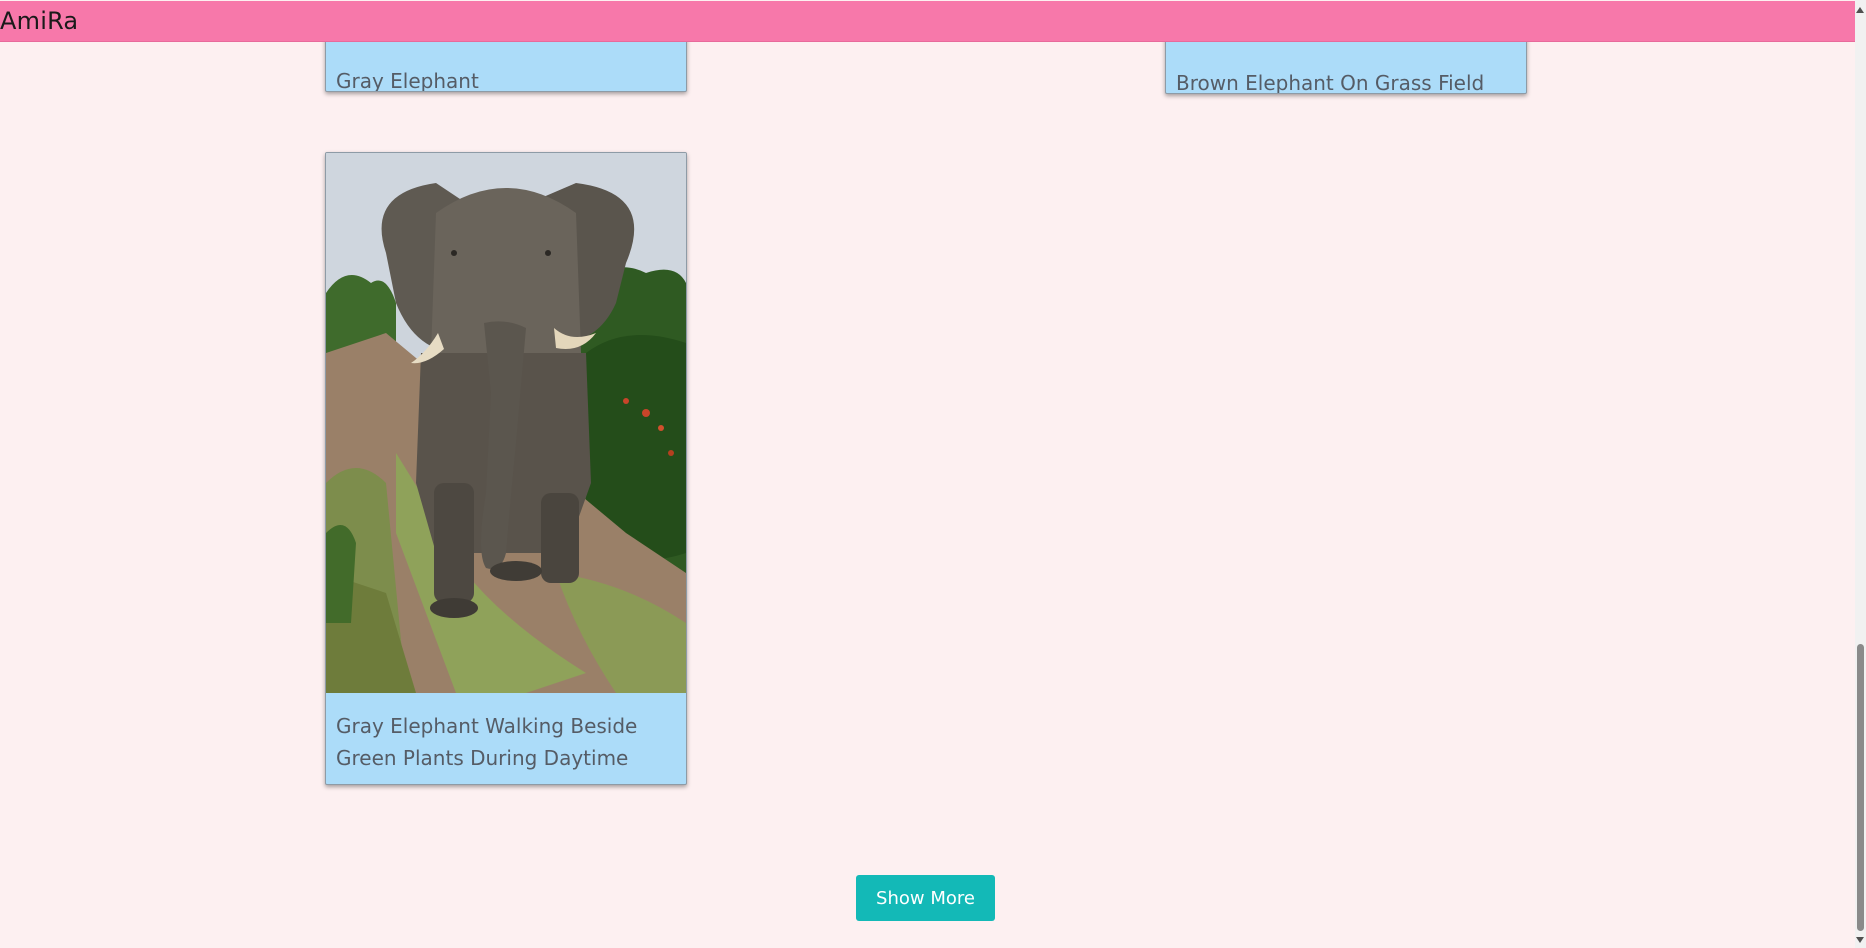 The height and width of the screenshot is (948, 1866). I want to click on brand-logo-text: AmiRa, so click(39, 21).